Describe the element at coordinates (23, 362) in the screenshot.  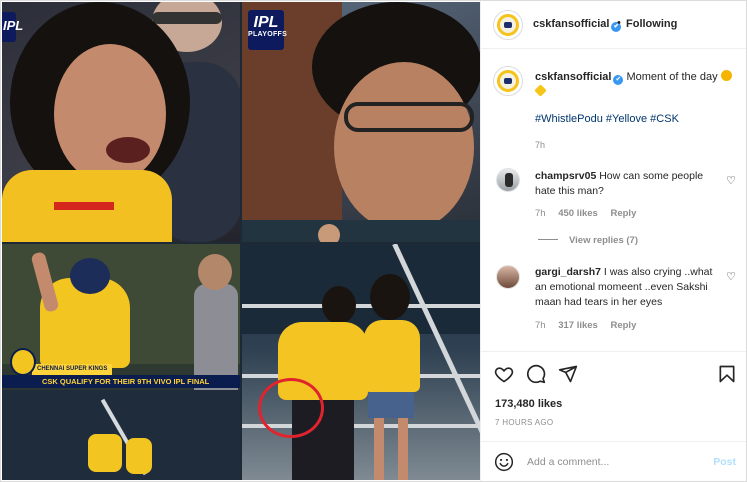
I see `dhoni-avatar-badge` at that location.